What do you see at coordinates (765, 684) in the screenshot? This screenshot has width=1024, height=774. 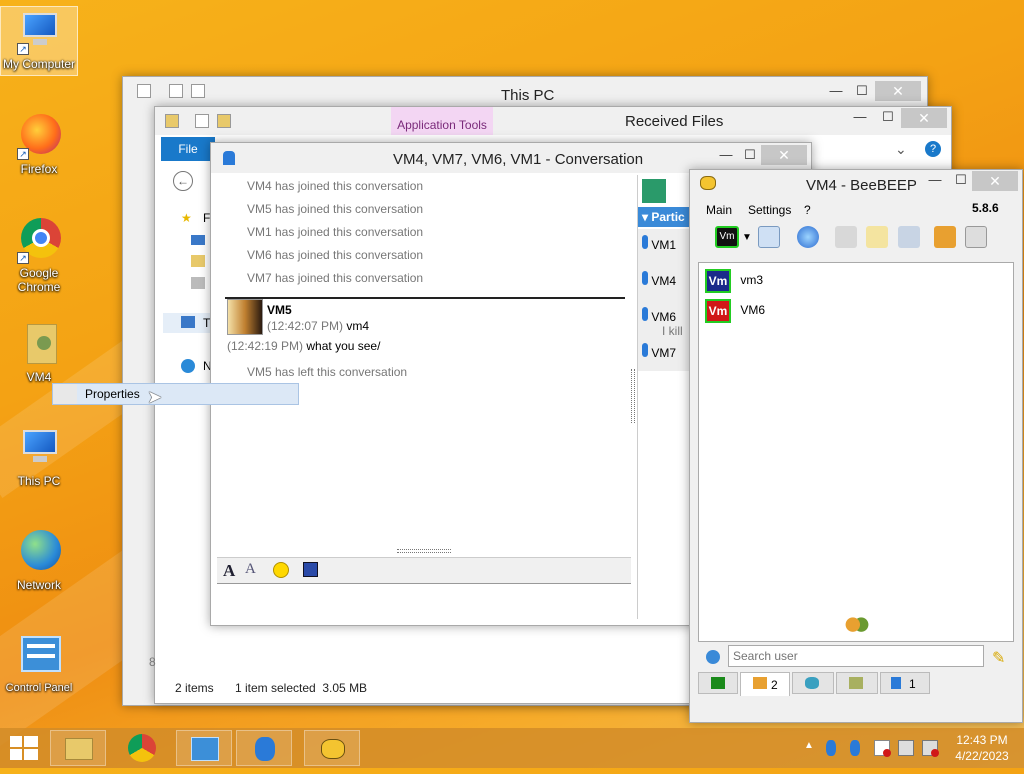 I see `tab-users: 2` at bounding box center [765, 684].